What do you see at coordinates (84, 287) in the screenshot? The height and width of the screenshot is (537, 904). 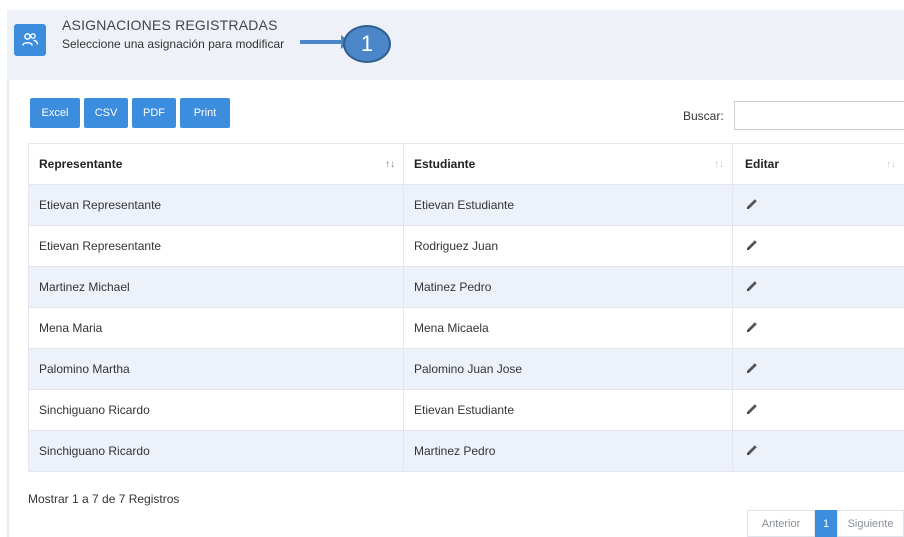 I see `cell-text: Martinez Michael` at bounding box center [84, 287].